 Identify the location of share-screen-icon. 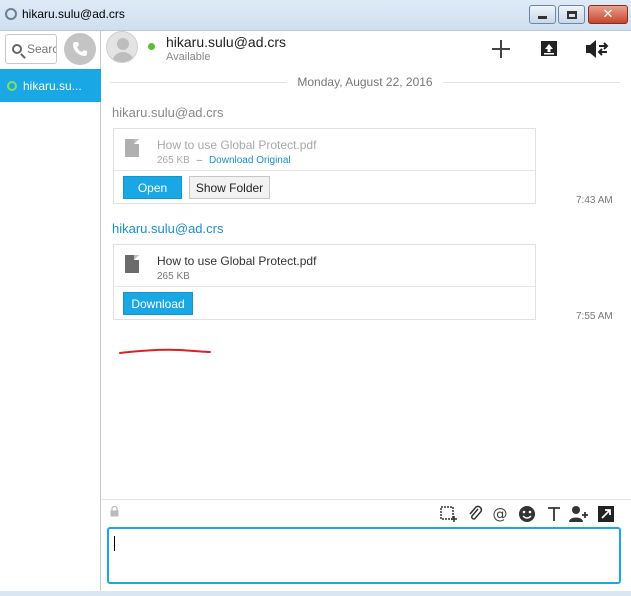
(549, 48).